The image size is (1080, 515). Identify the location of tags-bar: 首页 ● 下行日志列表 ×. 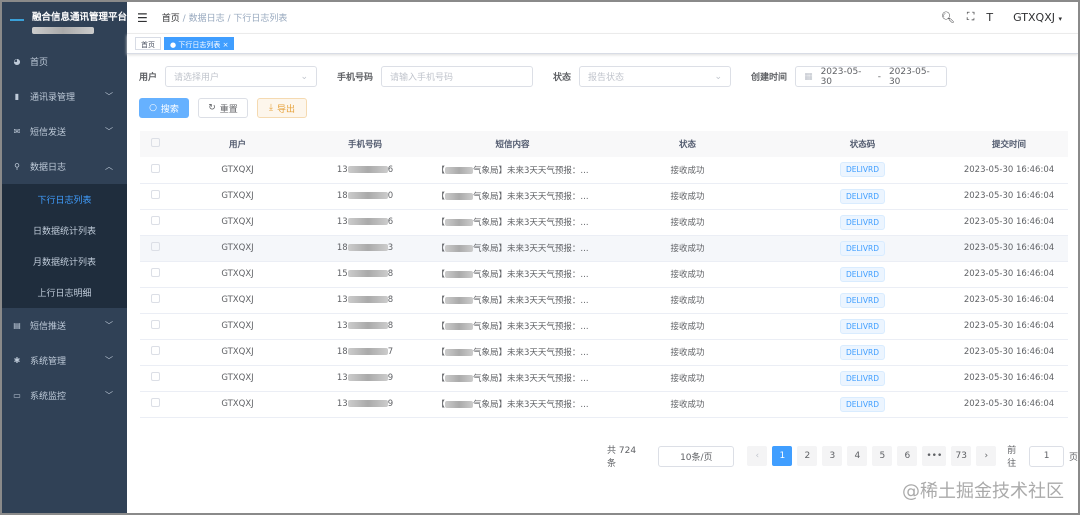
(602, 44).